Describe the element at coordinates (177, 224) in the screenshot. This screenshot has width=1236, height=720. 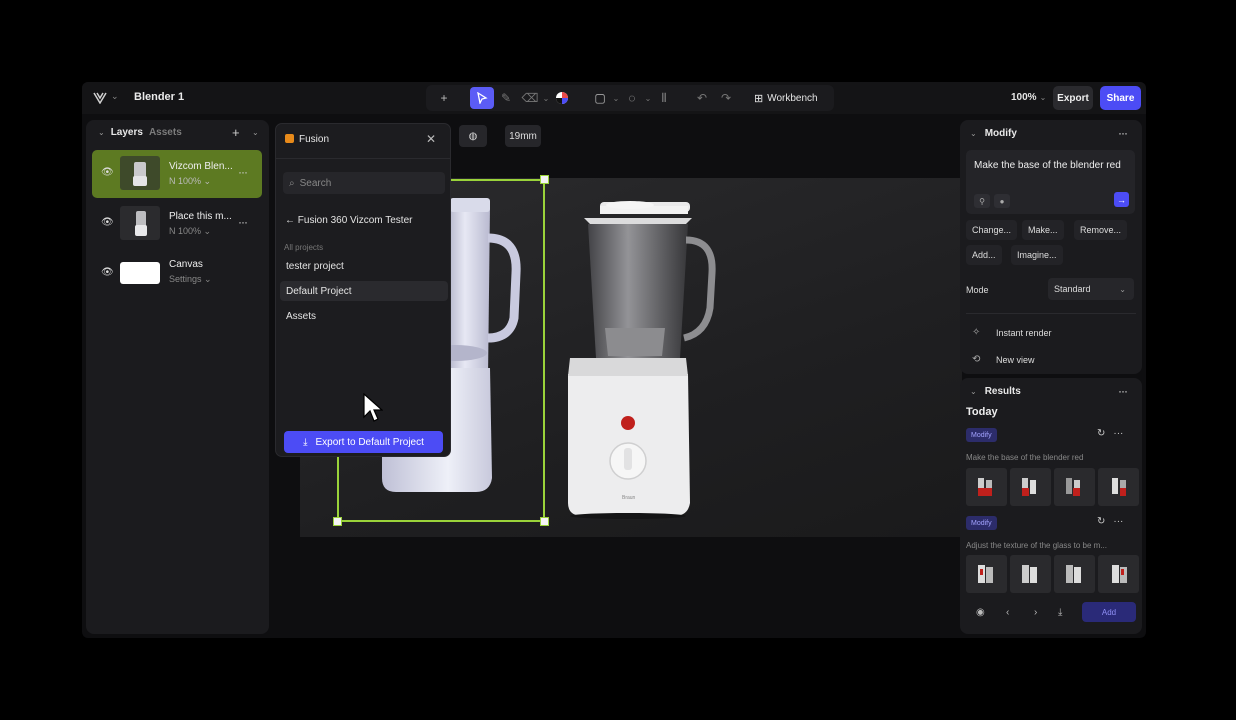
I see `layer-item: 👁 Place this m... N 100% ⌄ ···` at that location.